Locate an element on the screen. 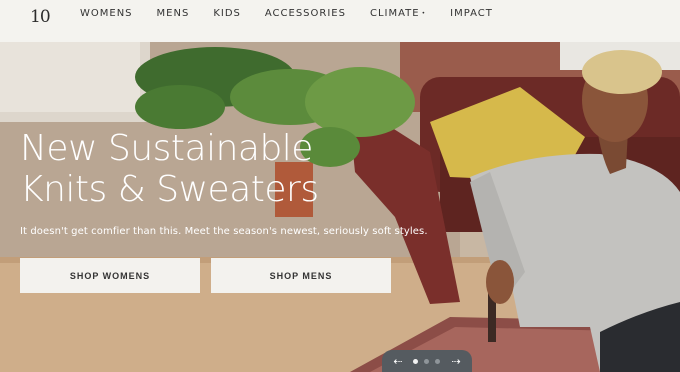 Image resolution: width=680 pixels, height=372 pixels. nav-item-label: WOMENS is located at coordinates (106, 13).